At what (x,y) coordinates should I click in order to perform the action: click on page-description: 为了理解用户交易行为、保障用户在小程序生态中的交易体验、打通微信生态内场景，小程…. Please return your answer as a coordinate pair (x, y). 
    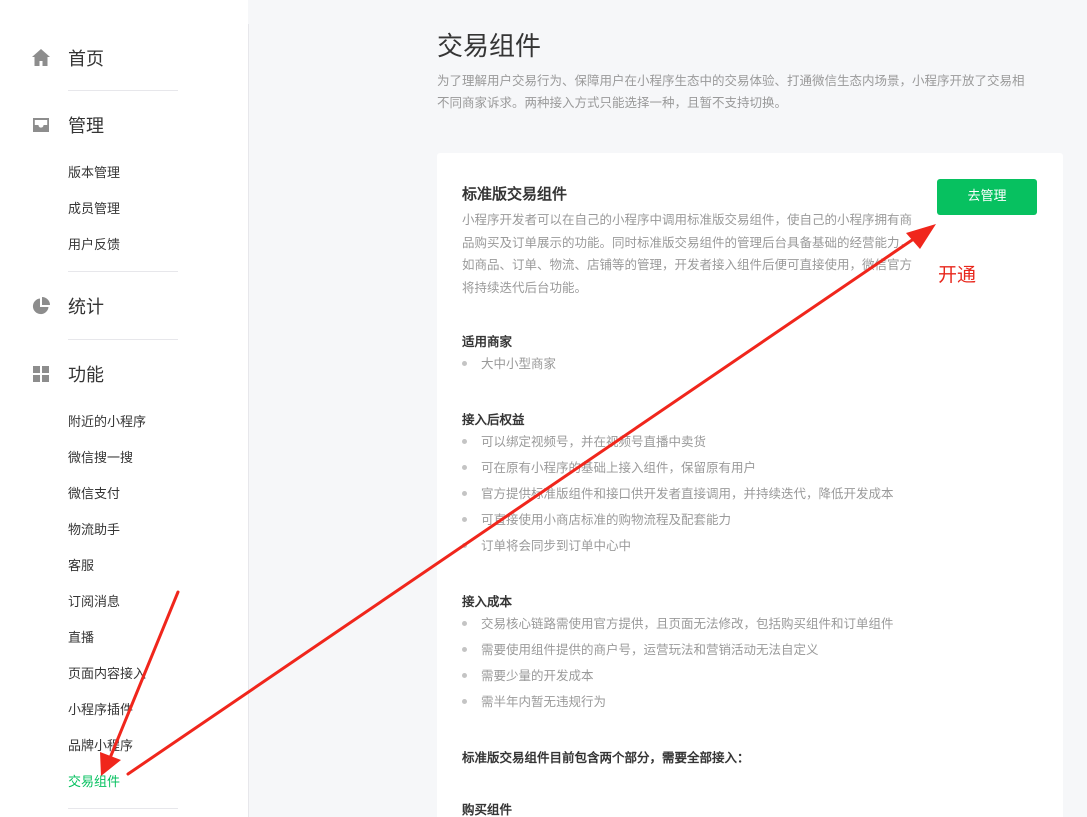
    Looking at the image, I should click on (762, 92).